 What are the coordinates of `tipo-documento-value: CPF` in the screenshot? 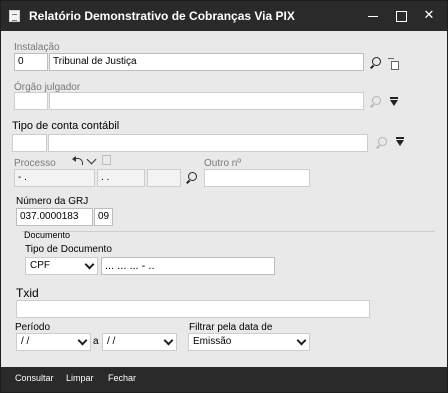 It's located at (40, 265).